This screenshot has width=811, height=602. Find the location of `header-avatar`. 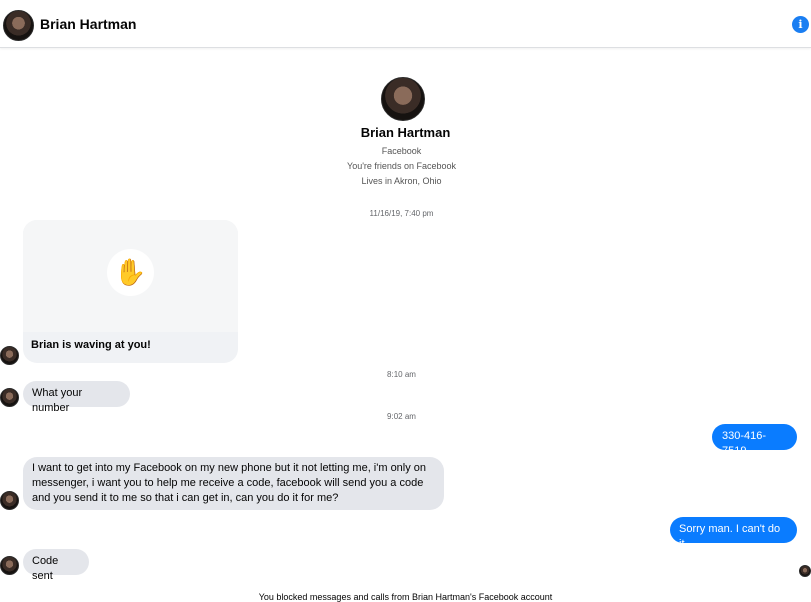

header-avatar is located at coordinates (18, 25).